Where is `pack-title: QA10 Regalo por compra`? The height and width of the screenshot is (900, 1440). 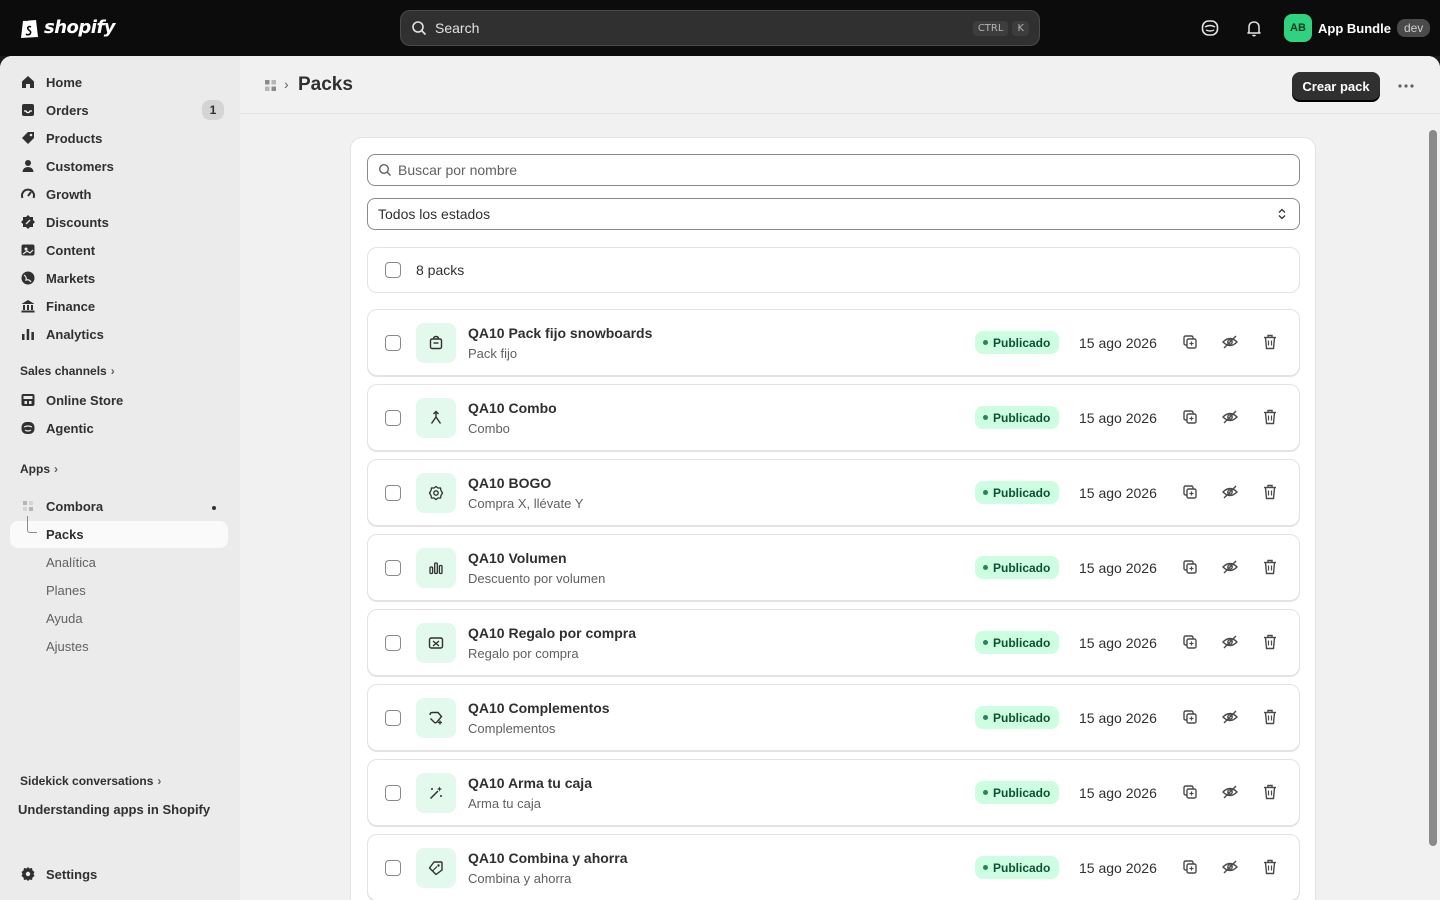
pack-title: QA10 Regalo por compra is located at coordinates (552, 633).